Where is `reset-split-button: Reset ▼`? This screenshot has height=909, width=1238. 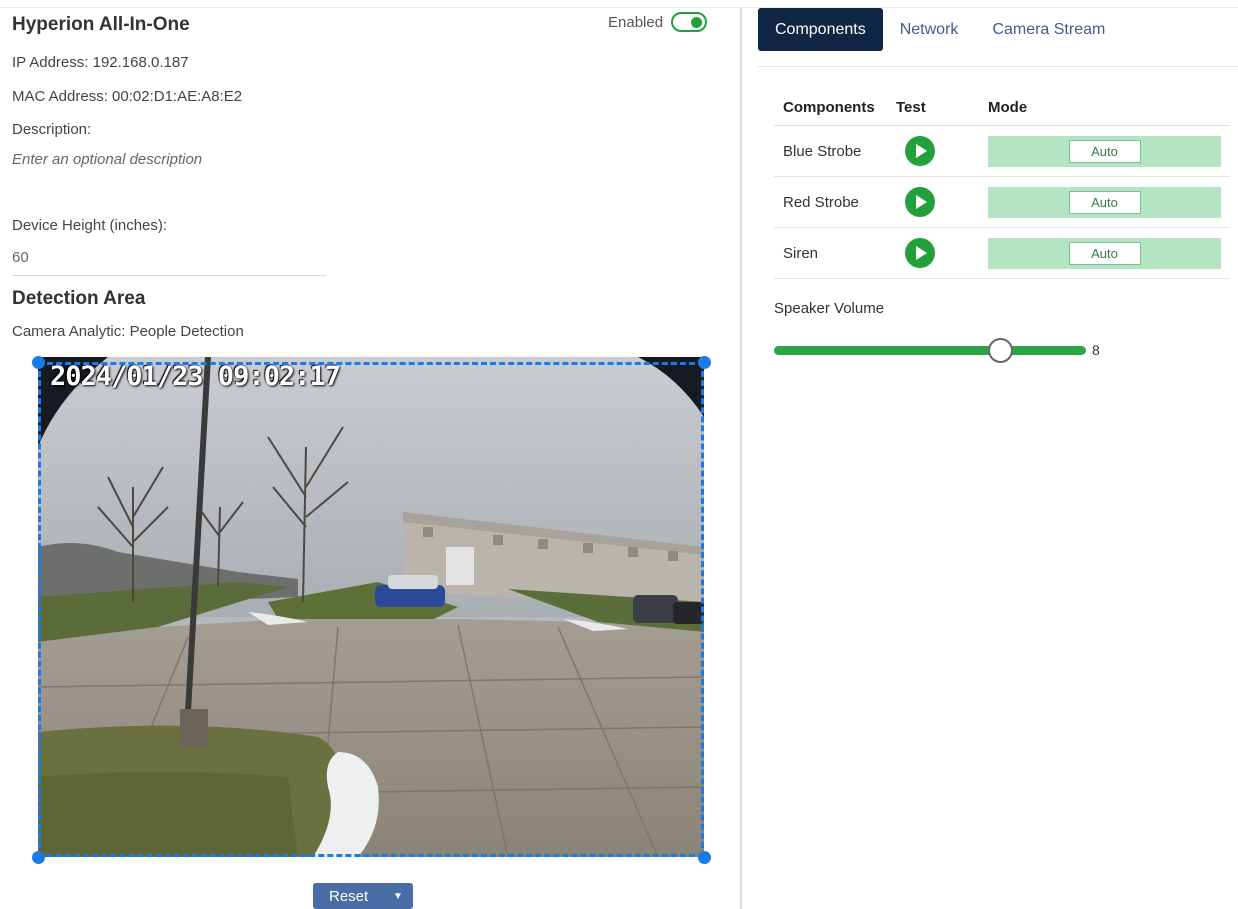
reset-split-button: Reset ▼ is located at coordinates (363, 896).